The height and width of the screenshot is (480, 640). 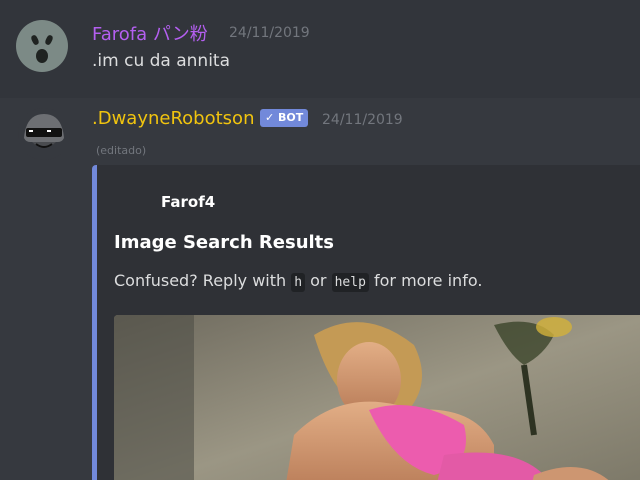 What do you see at coordinates (224, 242) in the screenshot?
I see `embed-title: Image Search Results` at bounding box center [224, 242].